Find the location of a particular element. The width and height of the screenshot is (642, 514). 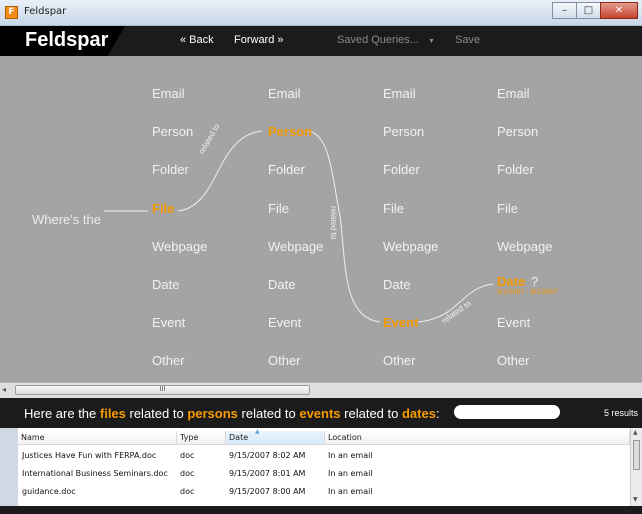

scroll-down-arrow-icon: ▼ is located at coordinates (635, 499).